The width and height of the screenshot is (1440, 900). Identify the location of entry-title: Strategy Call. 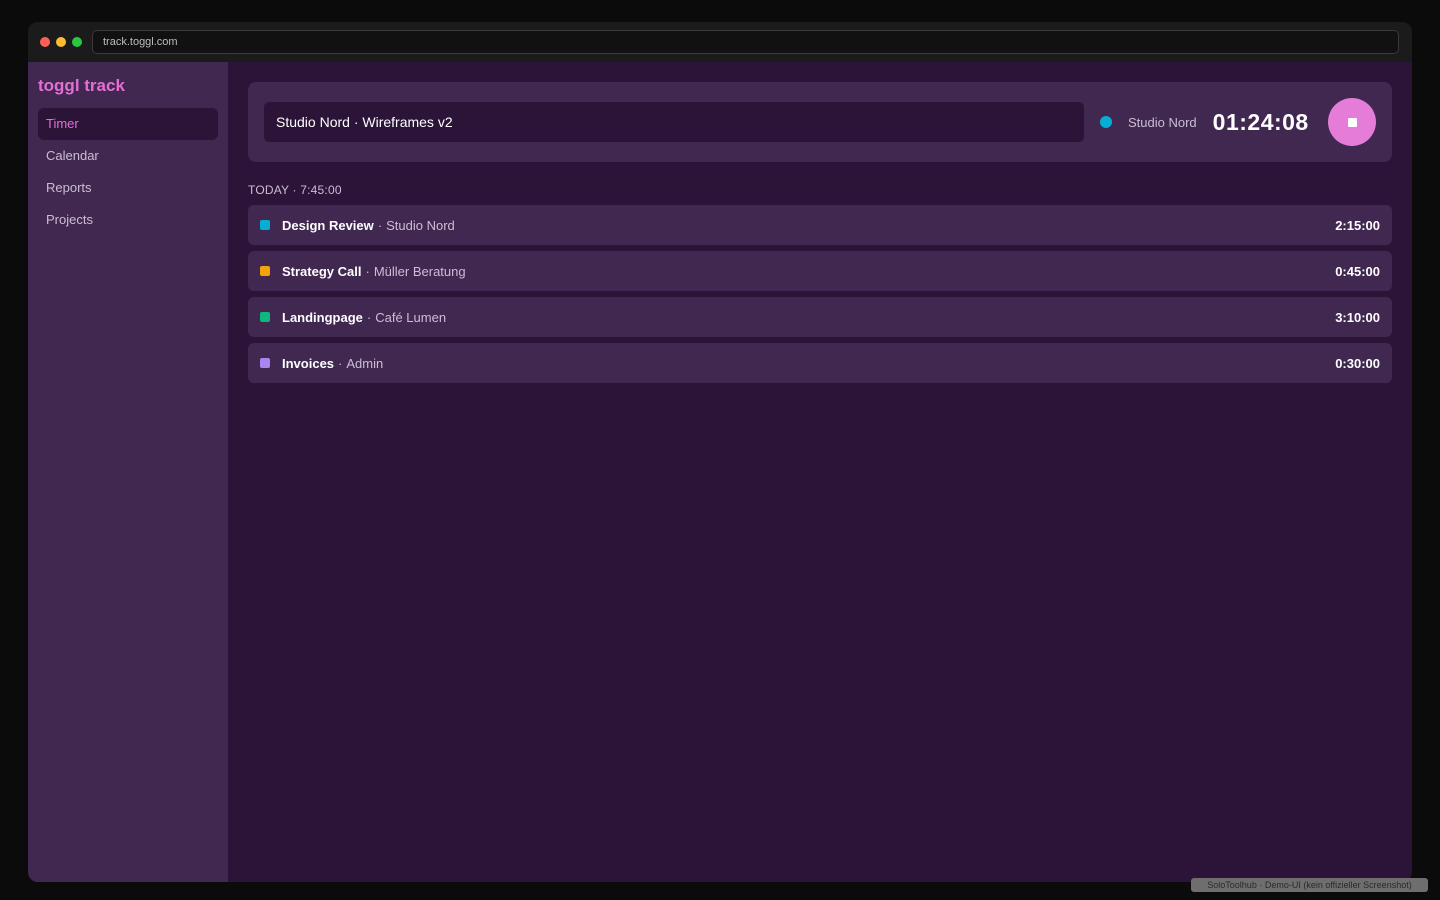
(322, 271).